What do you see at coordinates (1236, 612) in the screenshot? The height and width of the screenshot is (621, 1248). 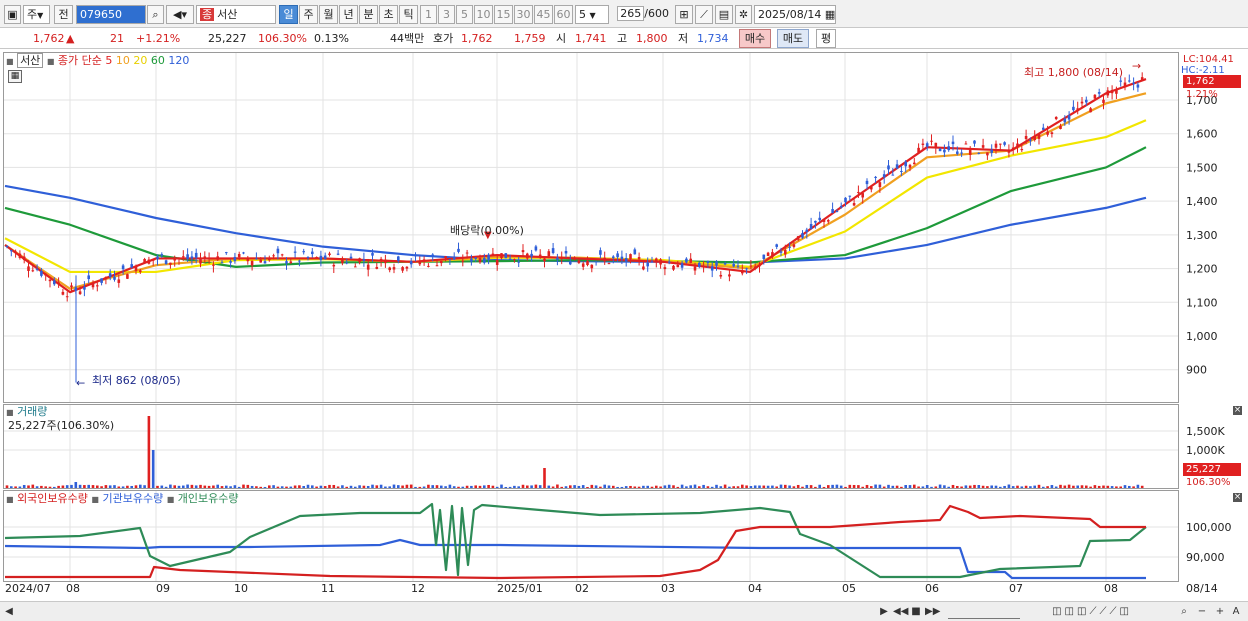 I see `auto-zoom-button: A` at bounding box center [1236, 612].